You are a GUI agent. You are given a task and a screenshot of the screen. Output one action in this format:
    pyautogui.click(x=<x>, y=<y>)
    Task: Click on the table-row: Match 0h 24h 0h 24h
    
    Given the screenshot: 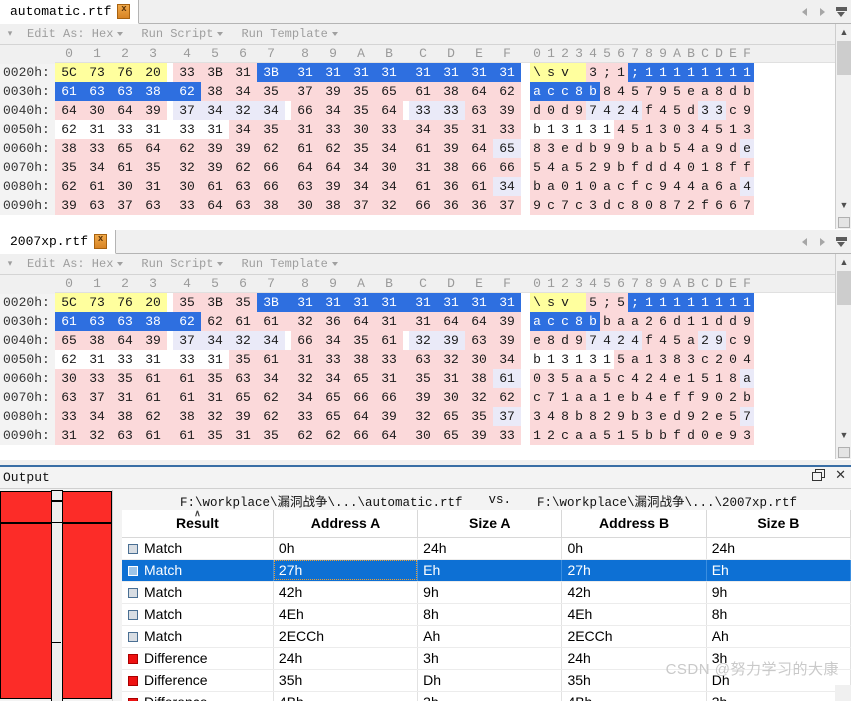 What is the action you would take?
    pyautogui.click(x=486, y=548)
    